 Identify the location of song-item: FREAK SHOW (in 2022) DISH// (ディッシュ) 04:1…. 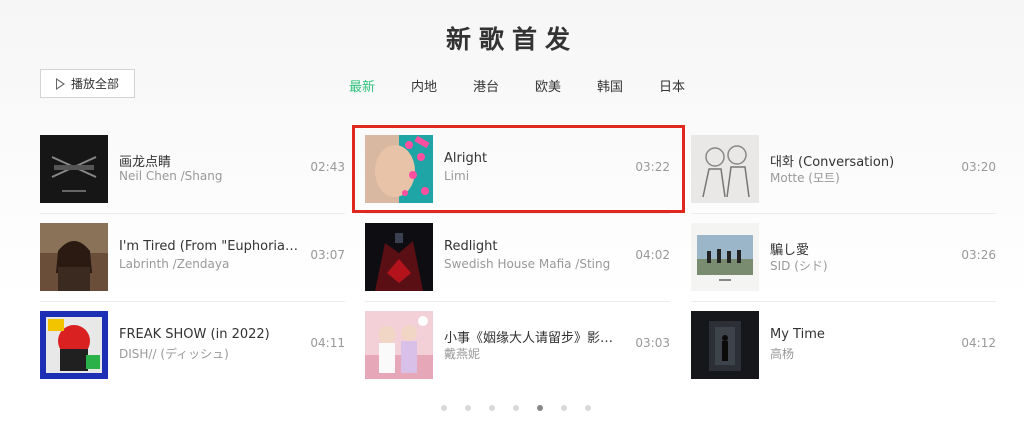
(192, 355).